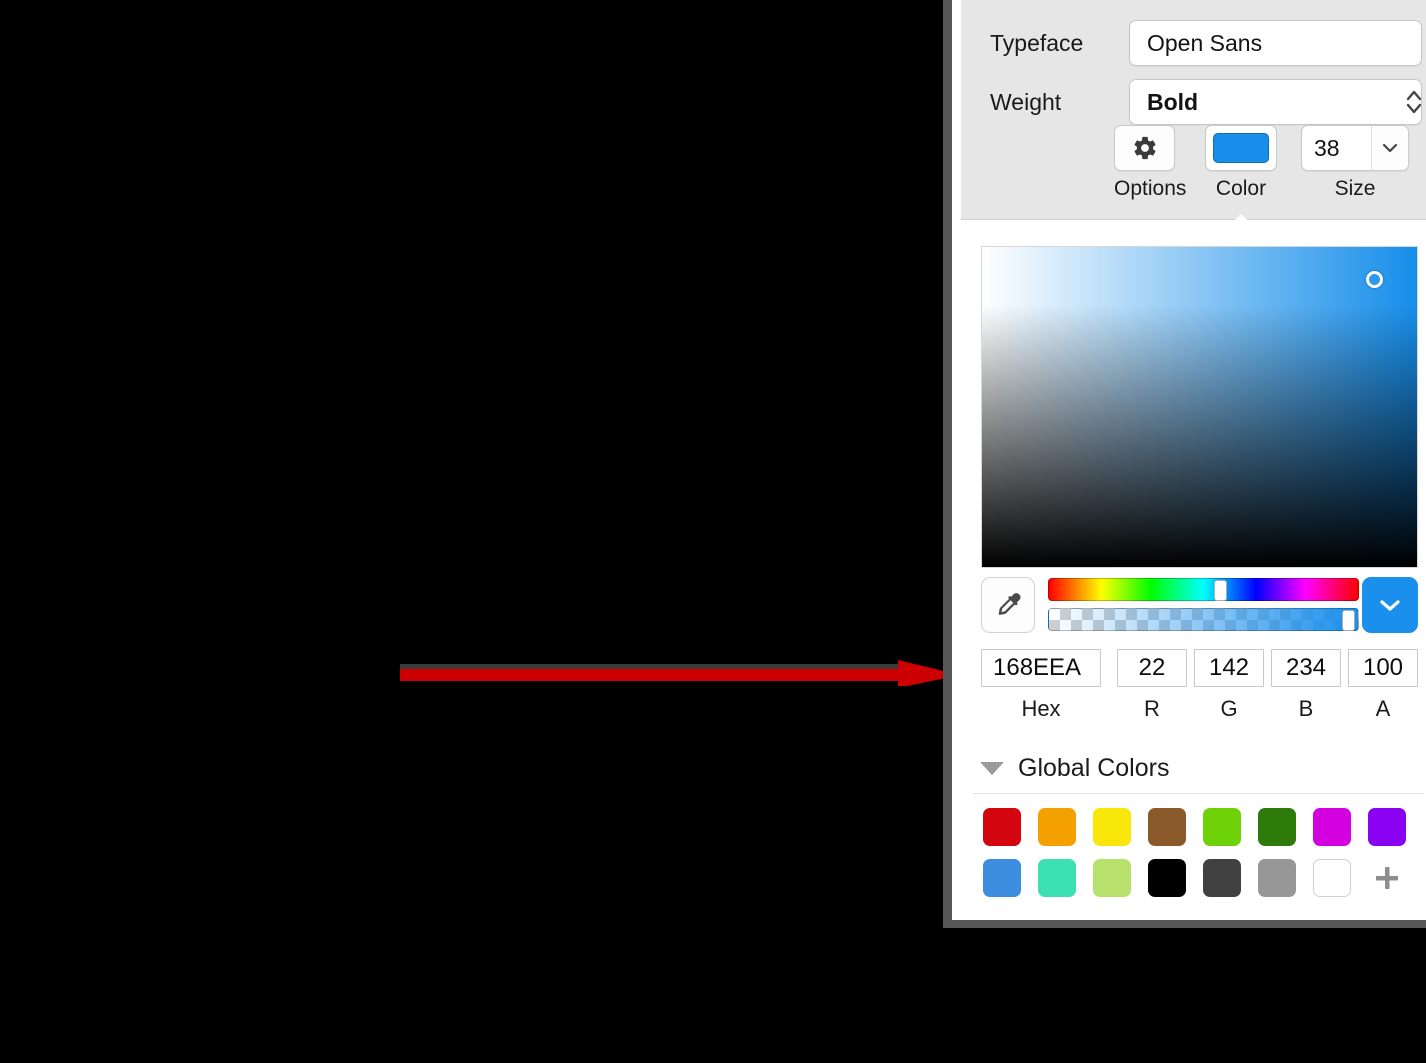  I want to click on swatch-blue, so click(1002, 878).